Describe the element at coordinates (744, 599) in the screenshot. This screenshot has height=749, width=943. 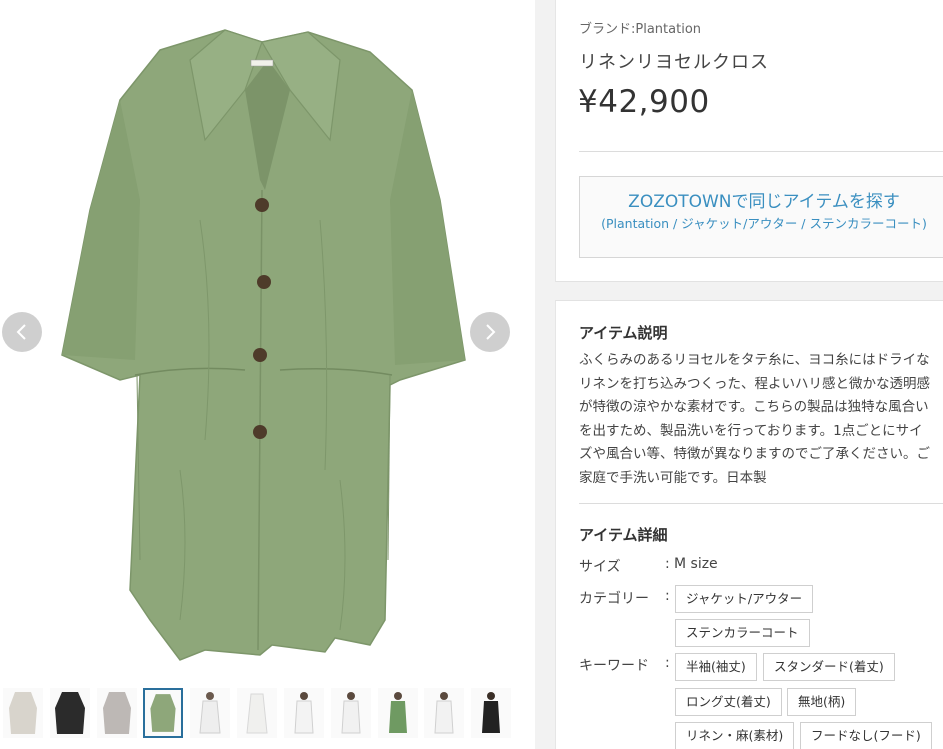
I see `category-chip-jacket-outer: ジャケット/アウター` at that location.